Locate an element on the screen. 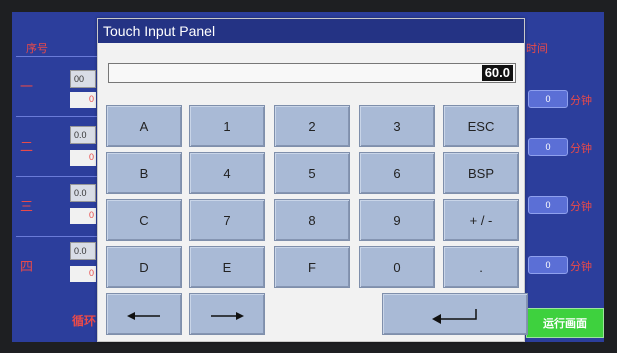  arrow-right-icon is located at coordinates (227, 315).